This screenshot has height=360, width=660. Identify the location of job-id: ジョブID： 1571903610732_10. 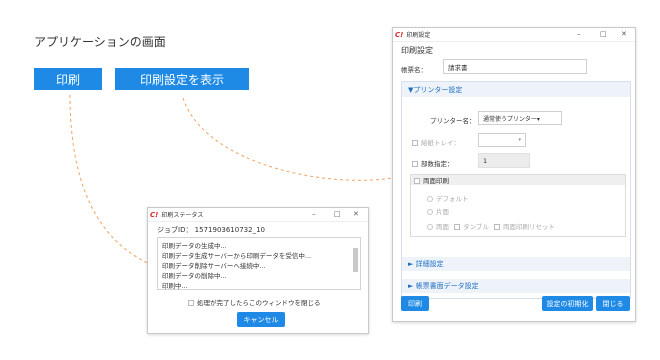
(211, 230).